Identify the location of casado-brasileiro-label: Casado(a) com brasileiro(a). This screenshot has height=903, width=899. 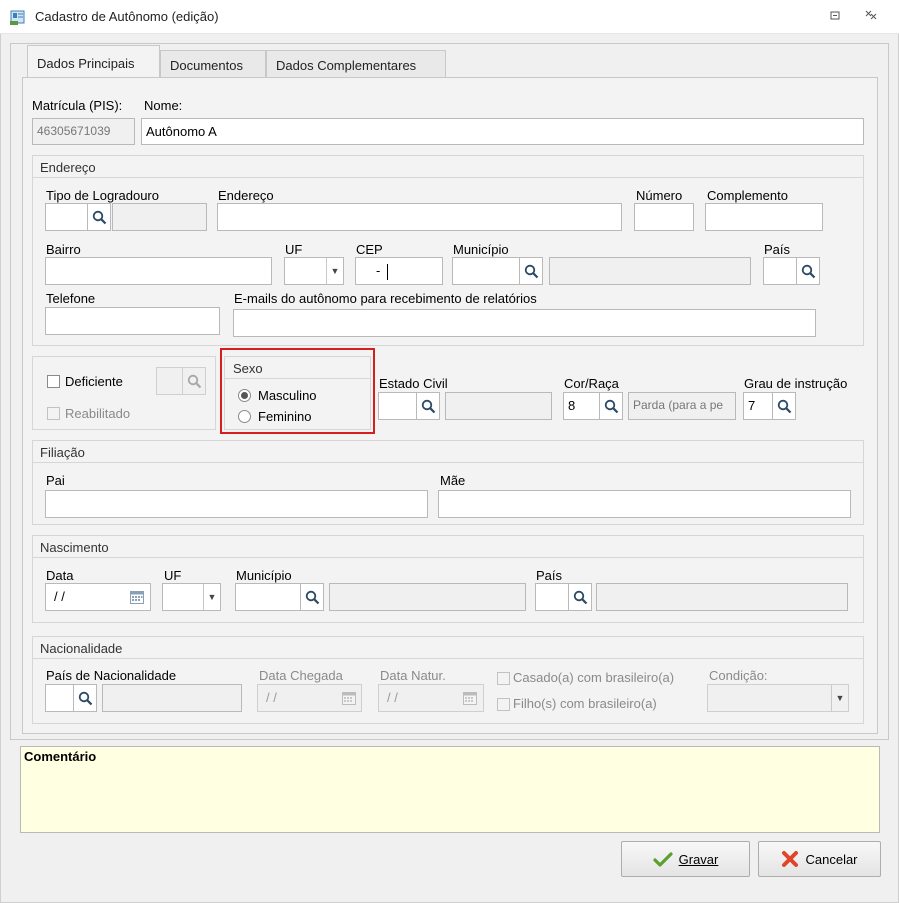
(594, 677).